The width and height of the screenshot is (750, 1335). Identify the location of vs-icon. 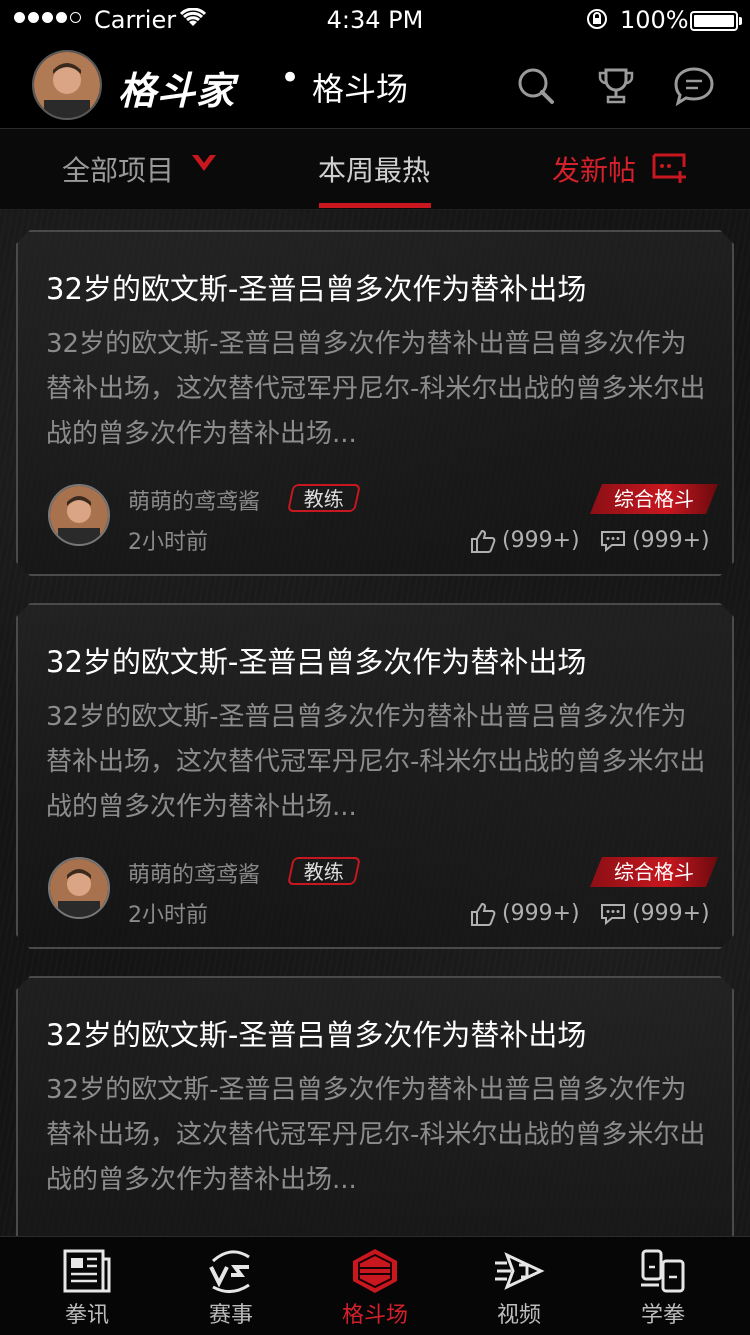
(229, 1271).